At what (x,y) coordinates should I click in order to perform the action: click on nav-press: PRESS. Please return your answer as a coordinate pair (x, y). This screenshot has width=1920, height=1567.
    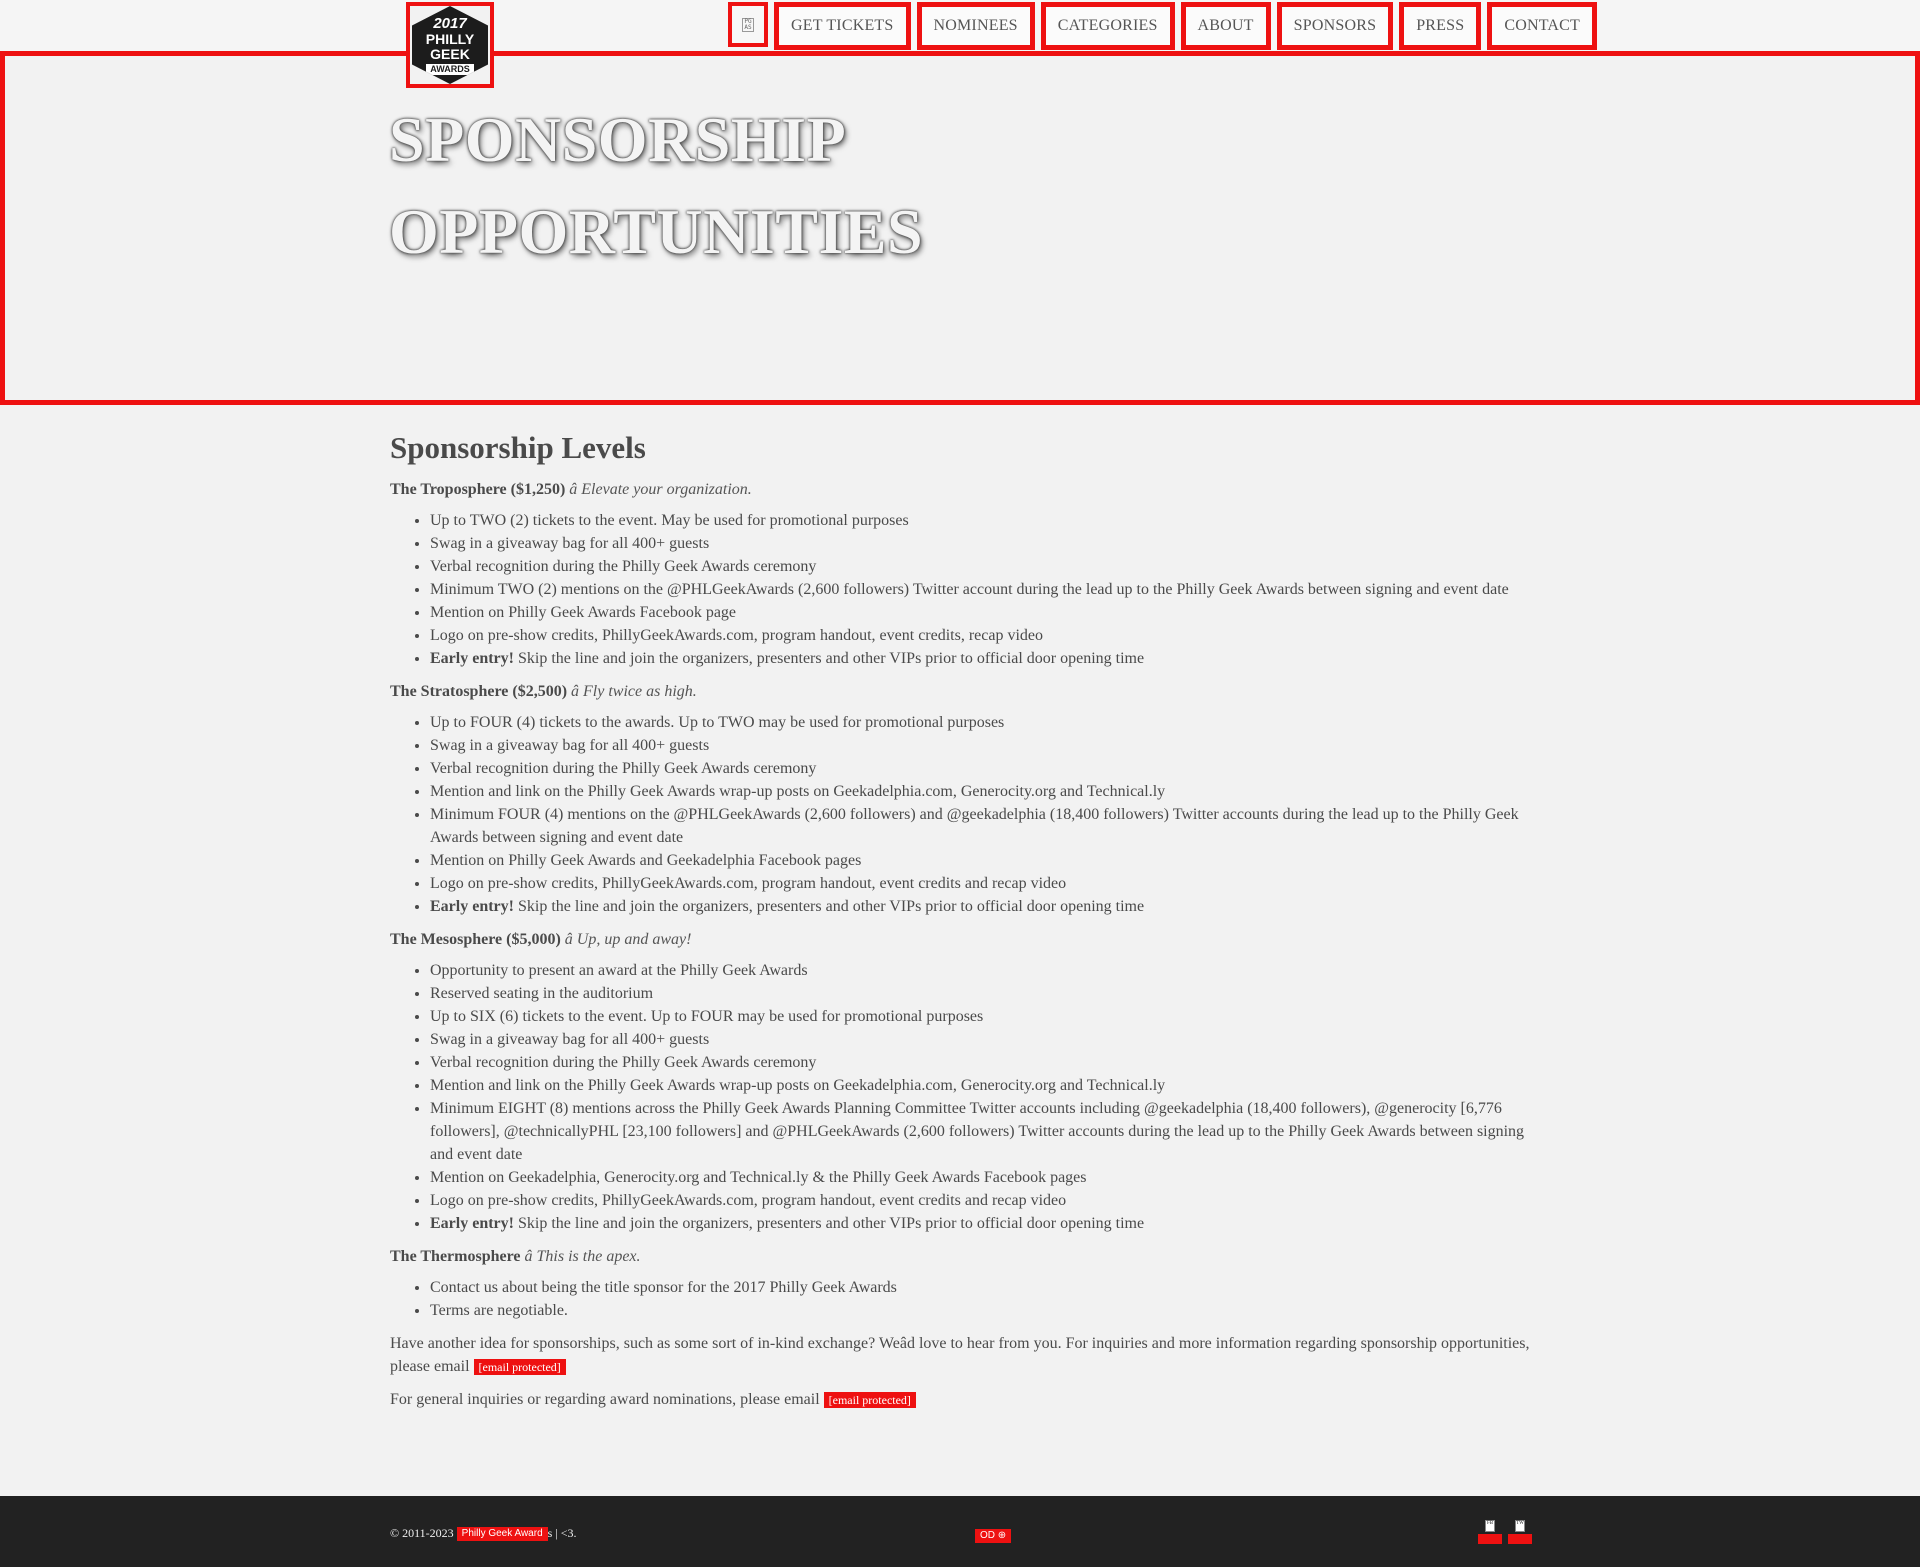
    Looking at the image, I should click on (1440, 26).